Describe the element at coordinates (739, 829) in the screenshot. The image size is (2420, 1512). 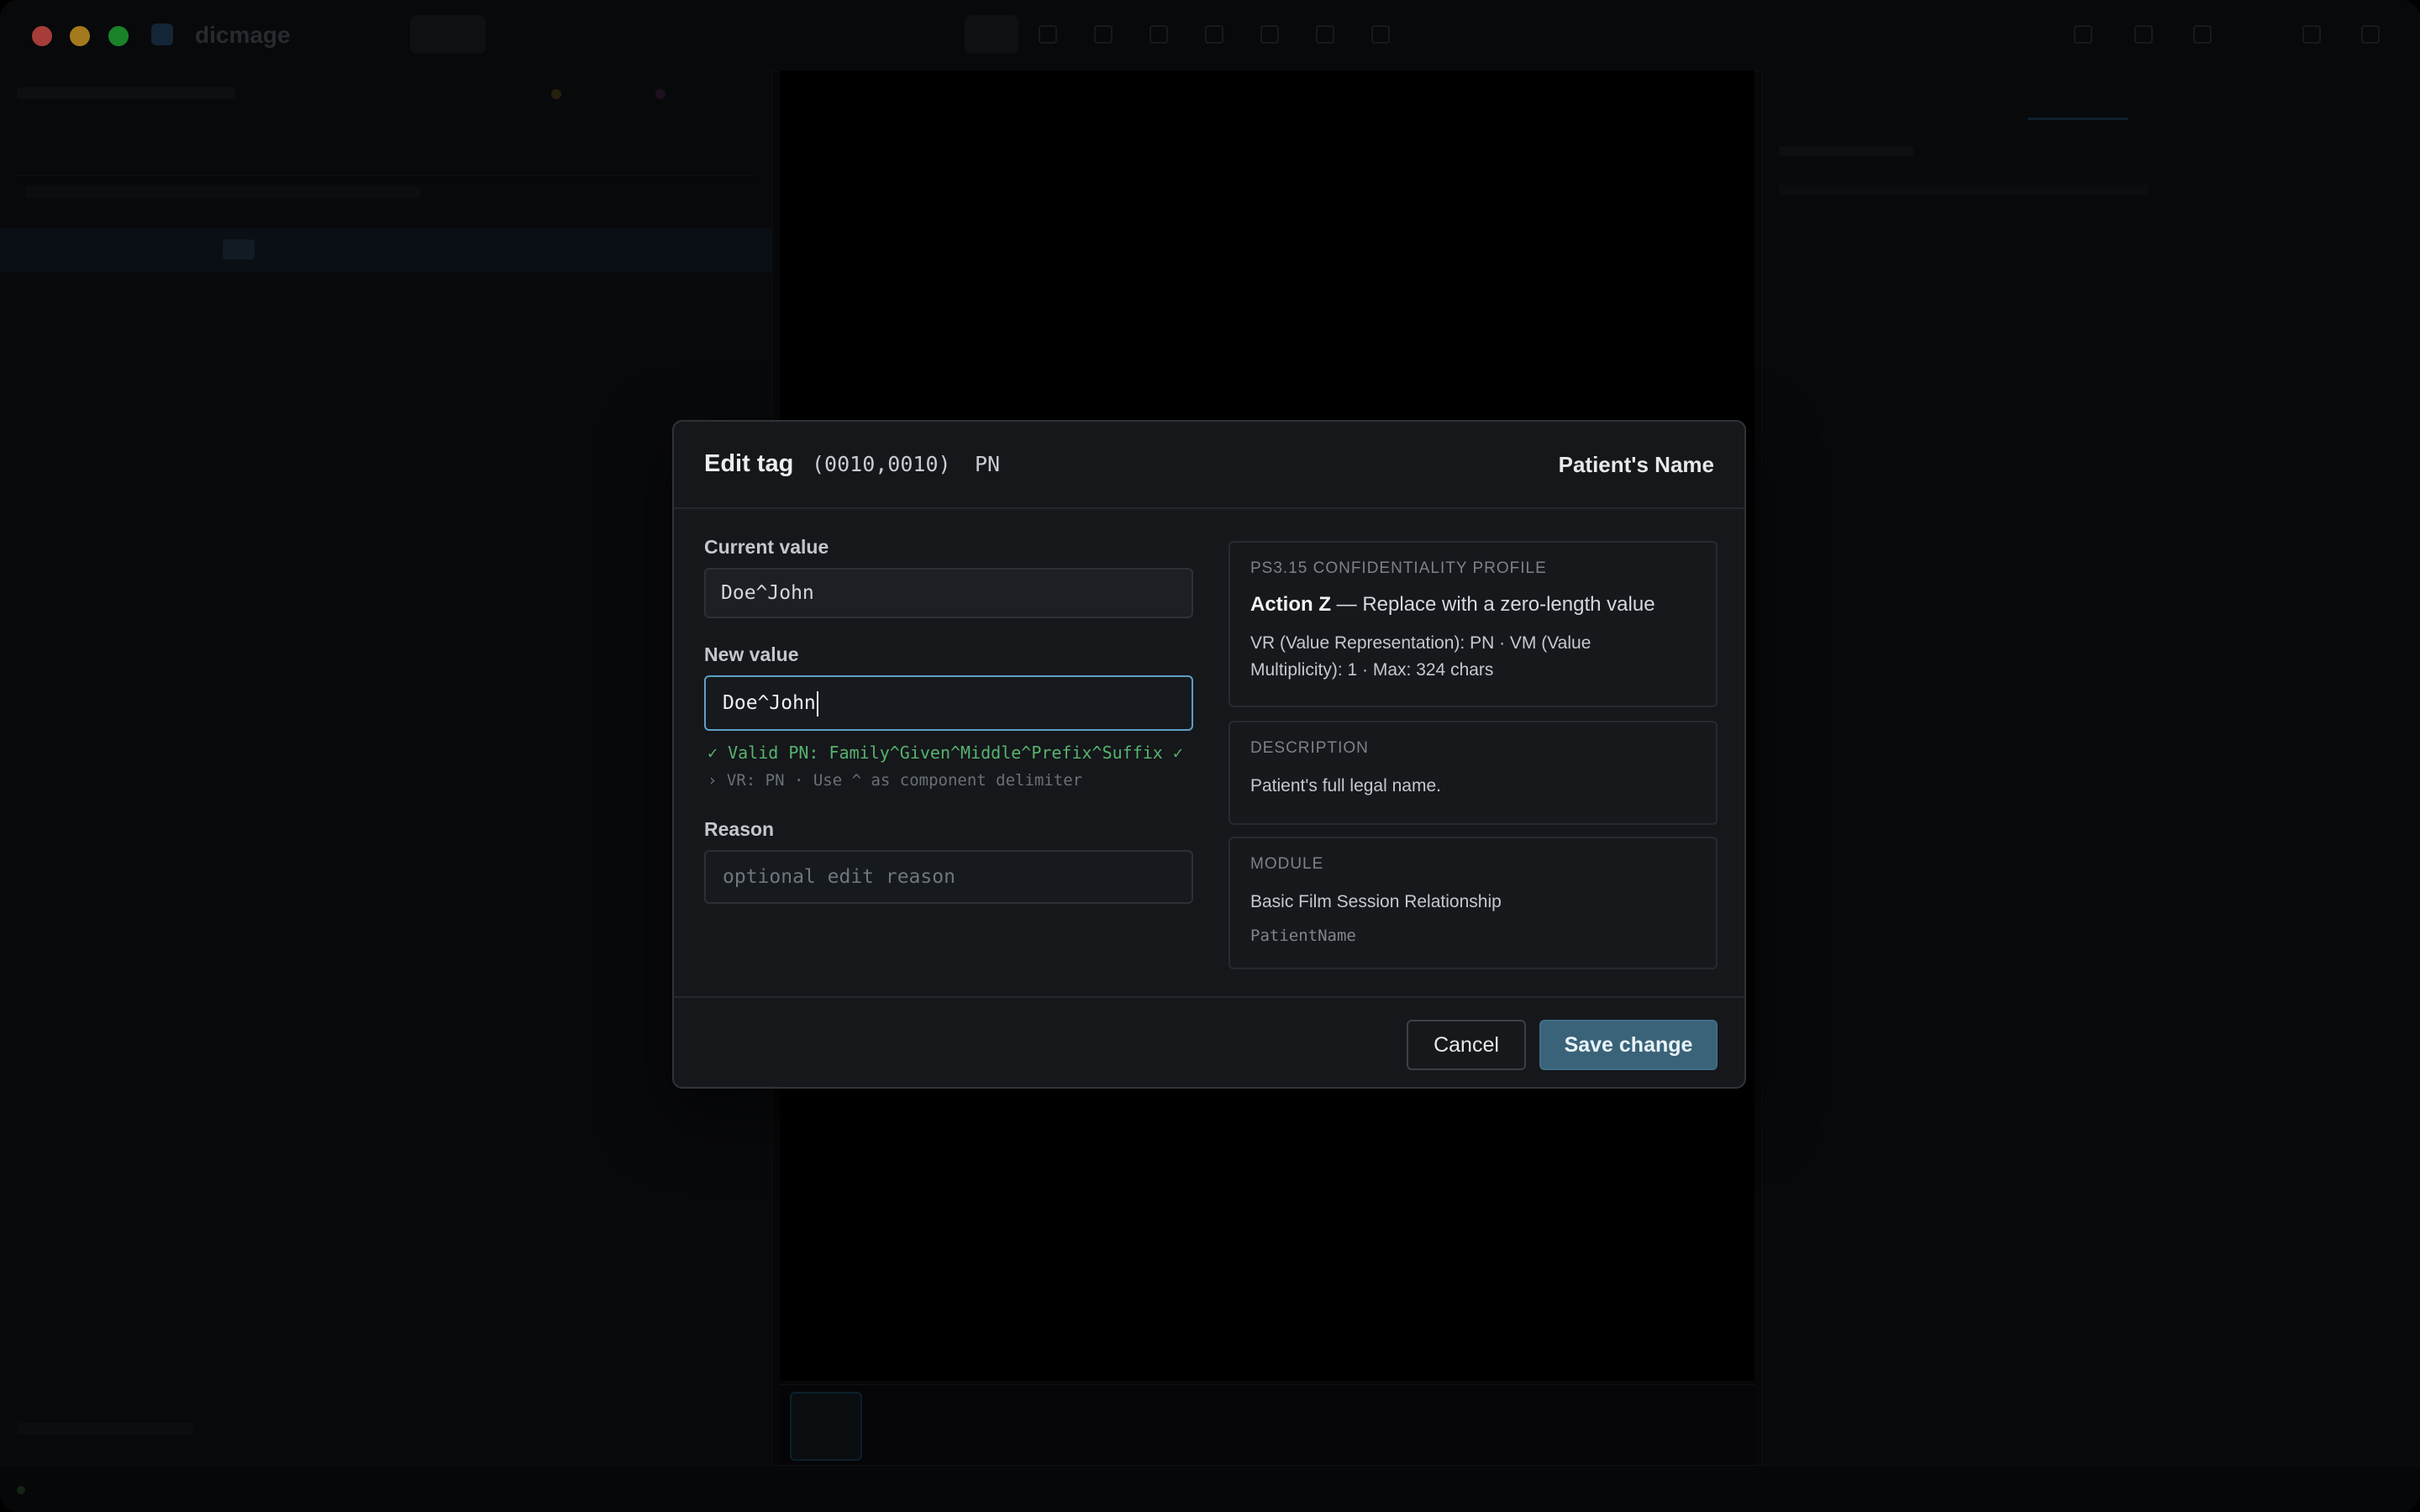
I see `reason-label: Reason` at that location.